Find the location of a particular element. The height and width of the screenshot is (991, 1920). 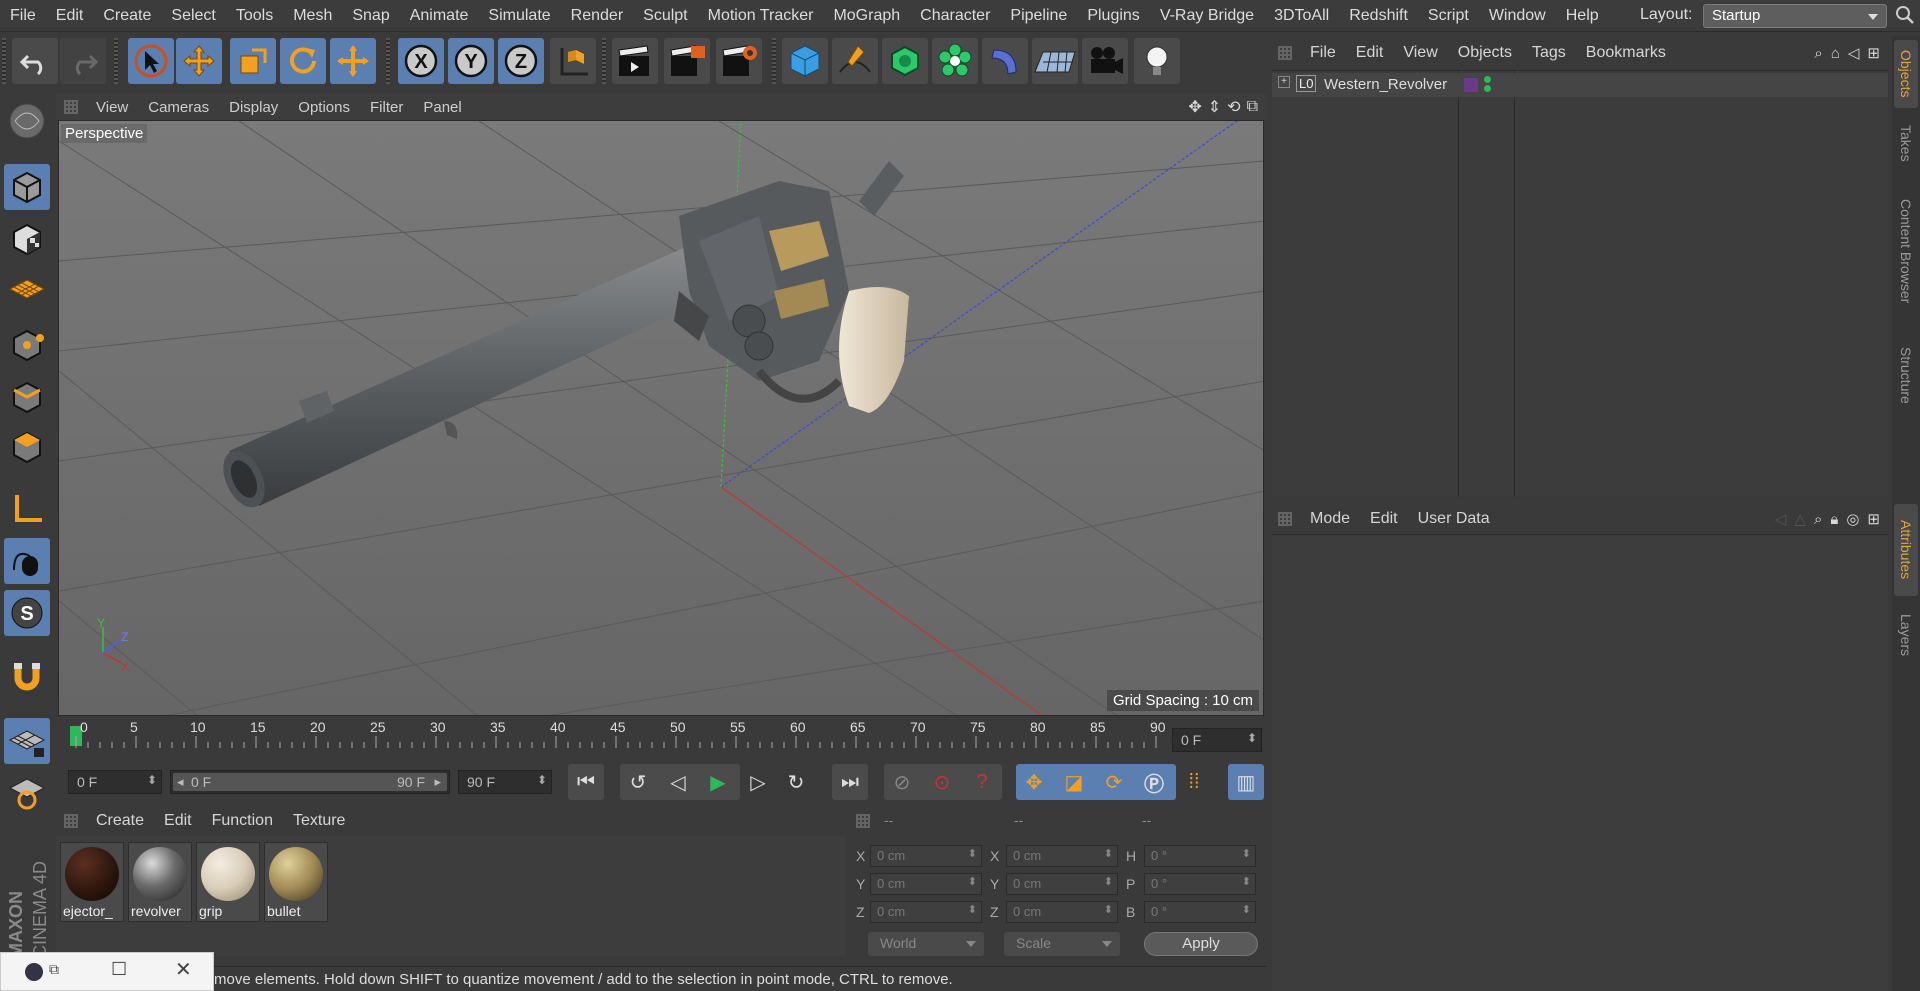

next-key-button: ↻ is located at coordinates (796, 782).